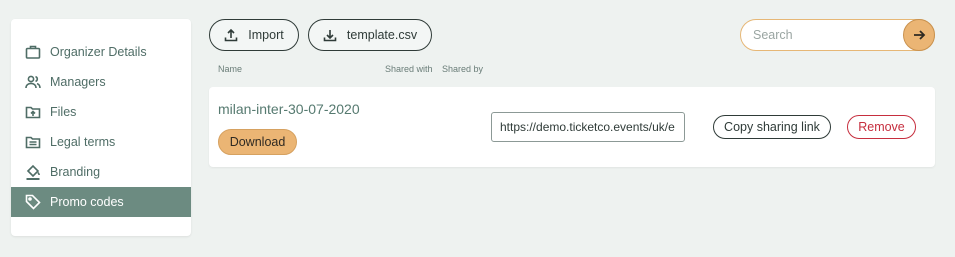 Image resolution: width=955 pixels, height=257 pixels. Describe the element at coordinates (382, 35) in the screenshot. I see `template-button-label: template.csv` at that location.